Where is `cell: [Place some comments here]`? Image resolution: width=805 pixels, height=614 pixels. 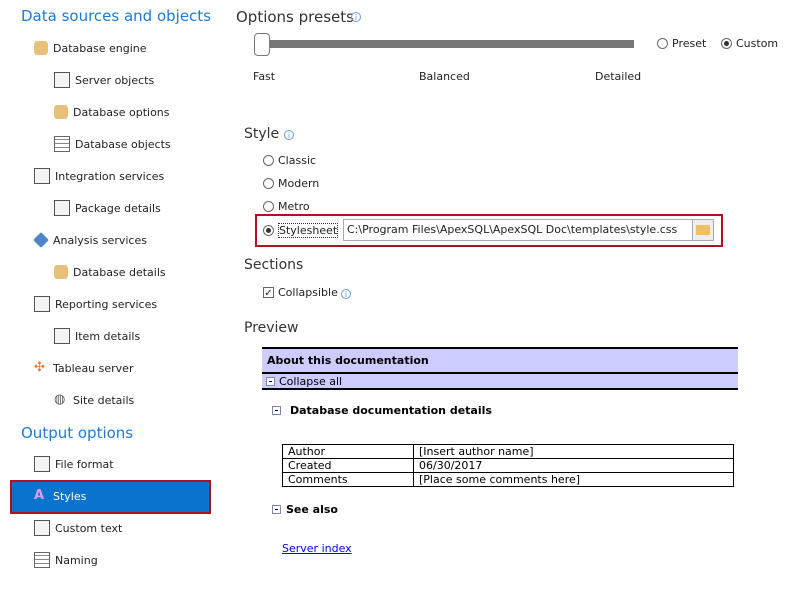 cell: [Place some comments here] is located at coordinates (573, 479).